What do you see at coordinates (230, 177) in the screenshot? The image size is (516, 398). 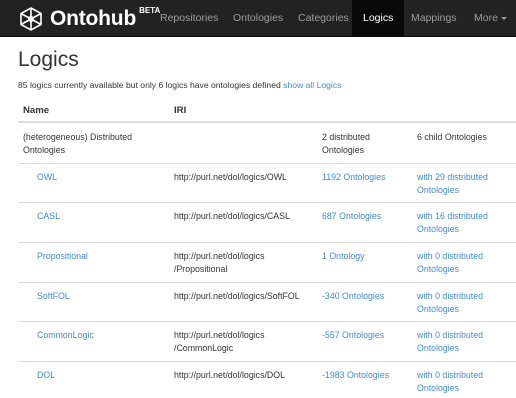 I see `logic-iri-owl: http://purl.net/dol/logics/OWL` at bounding box center [230, 177].